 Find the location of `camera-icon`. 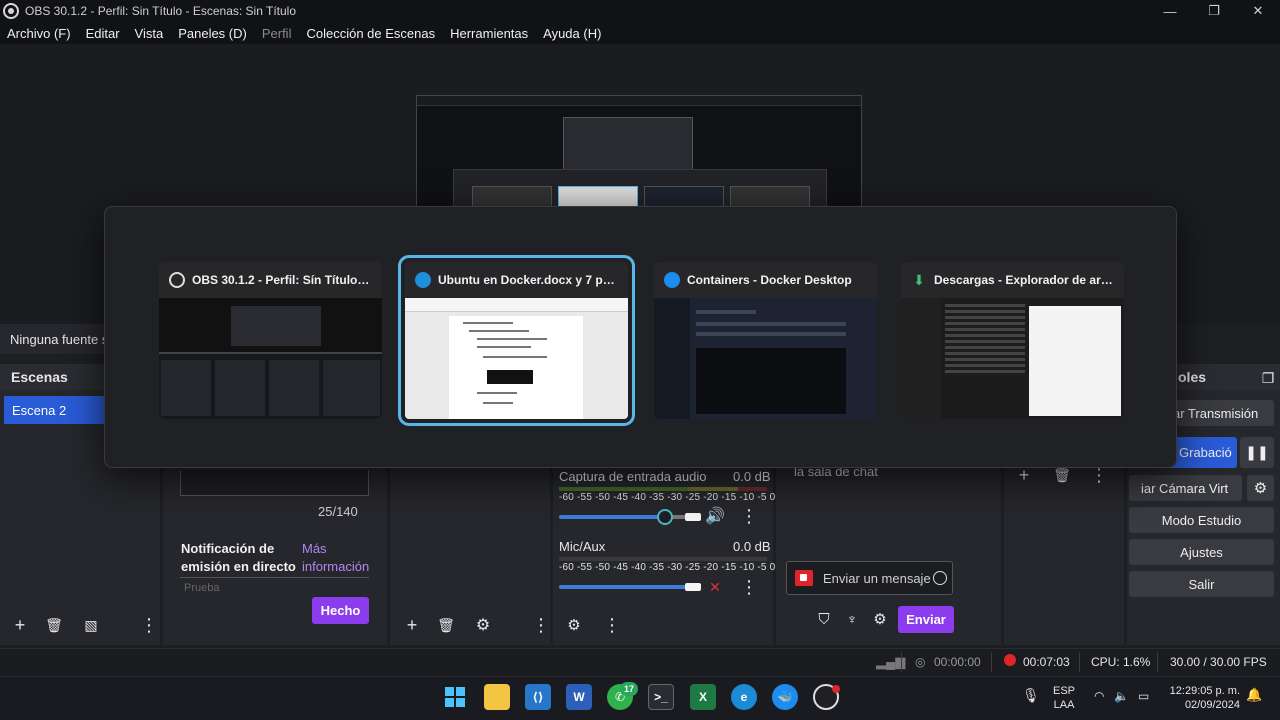

camera-icon is located at coordinates (804, 578).